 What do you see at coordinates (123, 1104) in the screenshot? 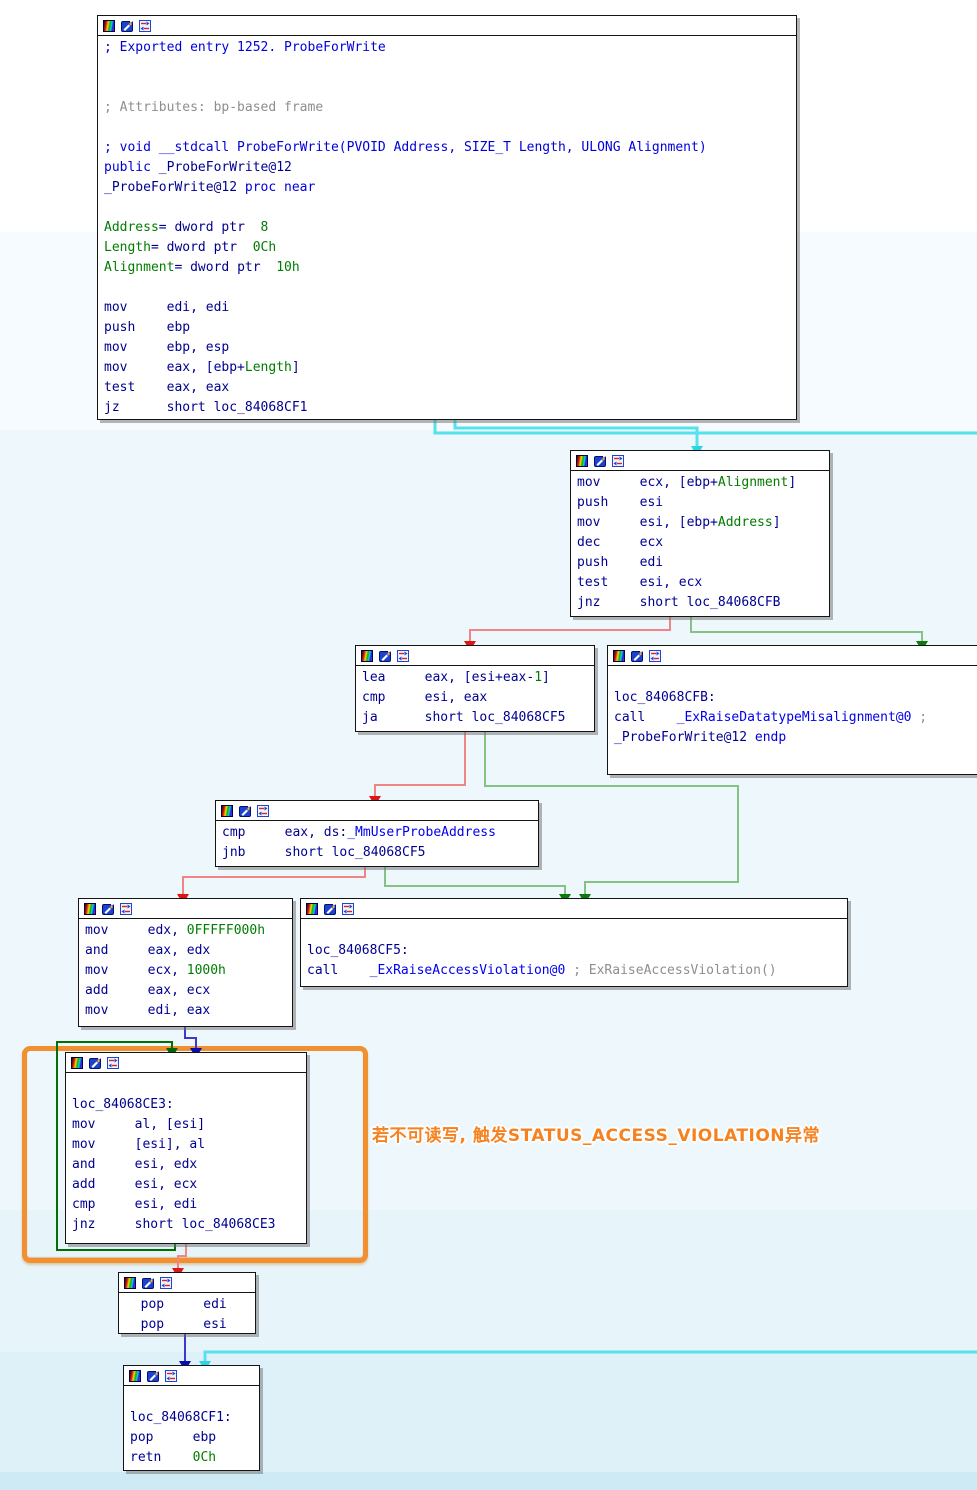
I see `code-line: loc_84068CE3:` at bounding box center [123, 1104].